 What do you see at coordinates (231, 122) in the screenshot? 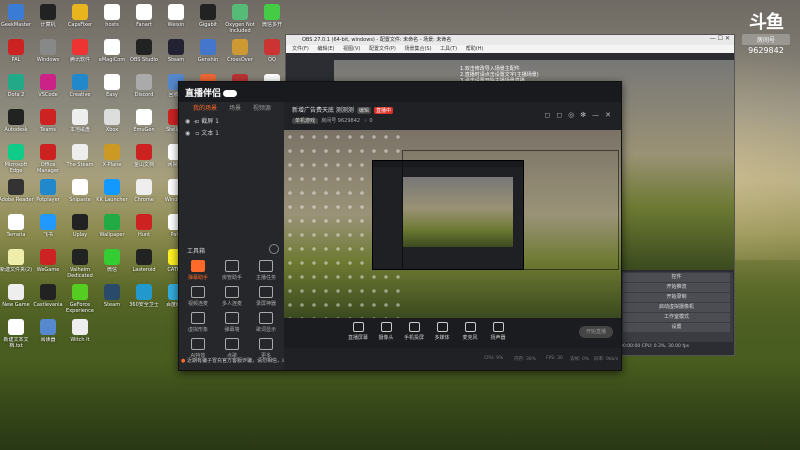
I see `scene-item: ◉ ▫ 截屏 1` at bounding box center [231, 122].